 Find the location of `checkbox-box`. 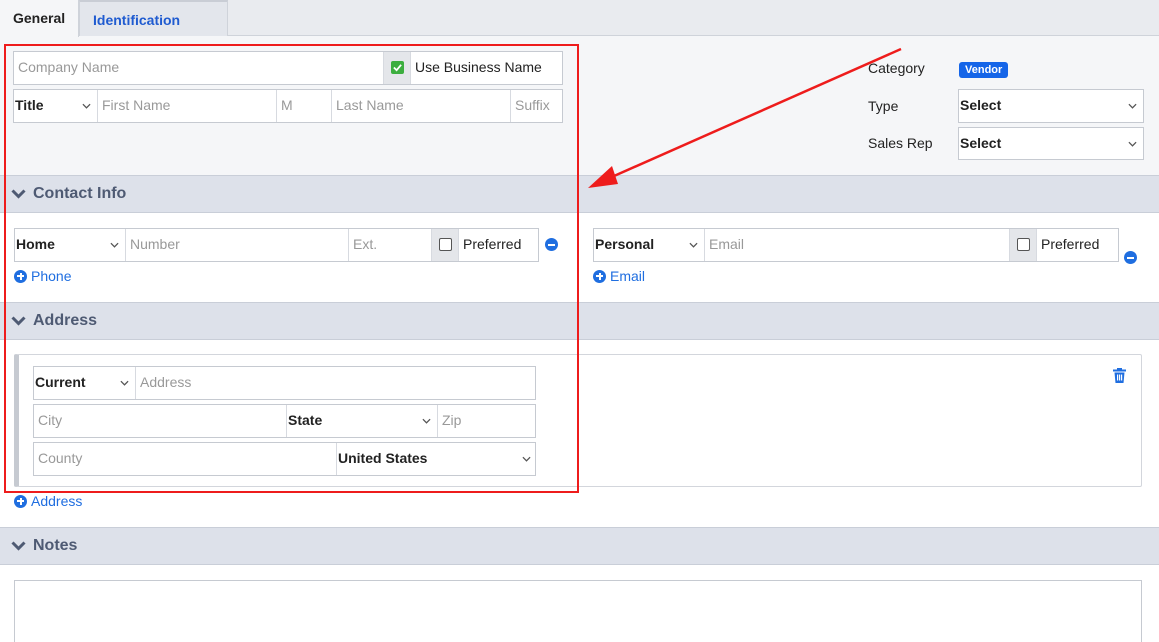

checkbox-box is located at coordinates (1023, 244).